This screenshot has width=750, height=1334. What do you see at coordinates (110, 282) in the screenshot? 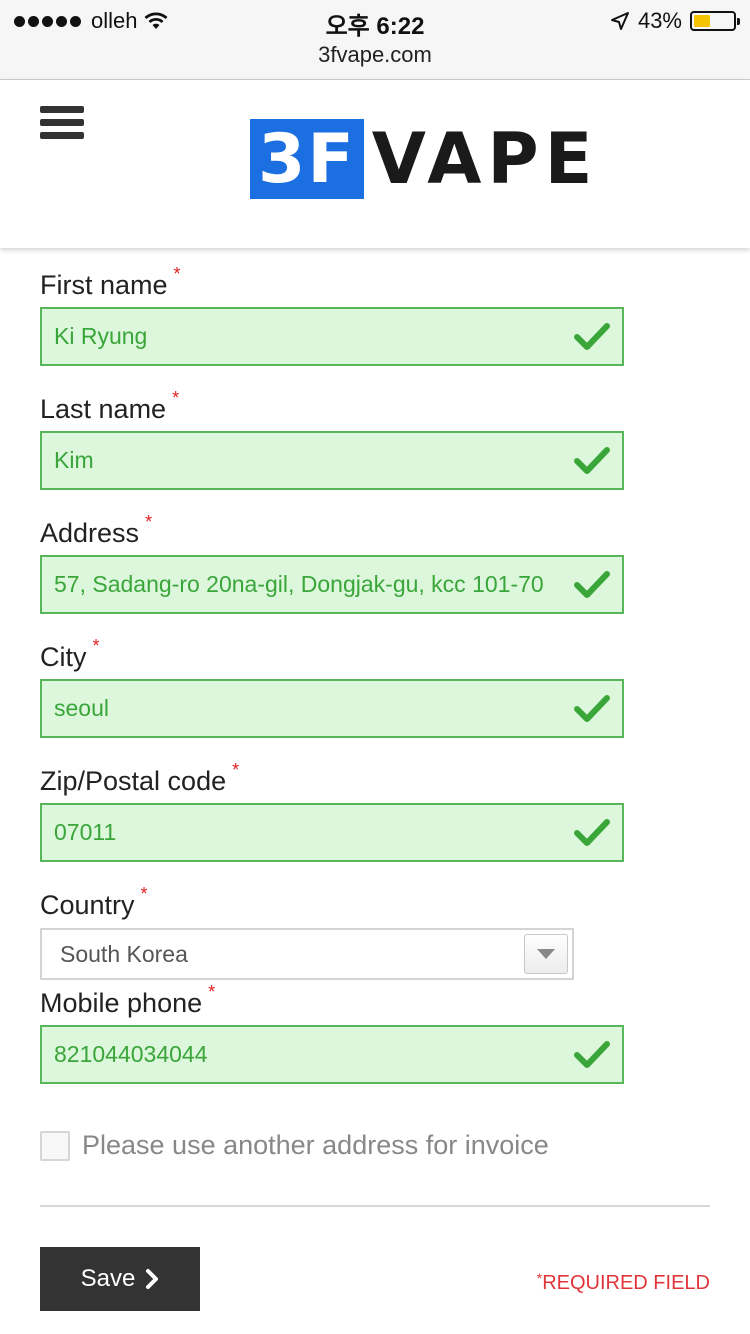
I see `first-name-label: First name *` at bounding box center [110, 282].